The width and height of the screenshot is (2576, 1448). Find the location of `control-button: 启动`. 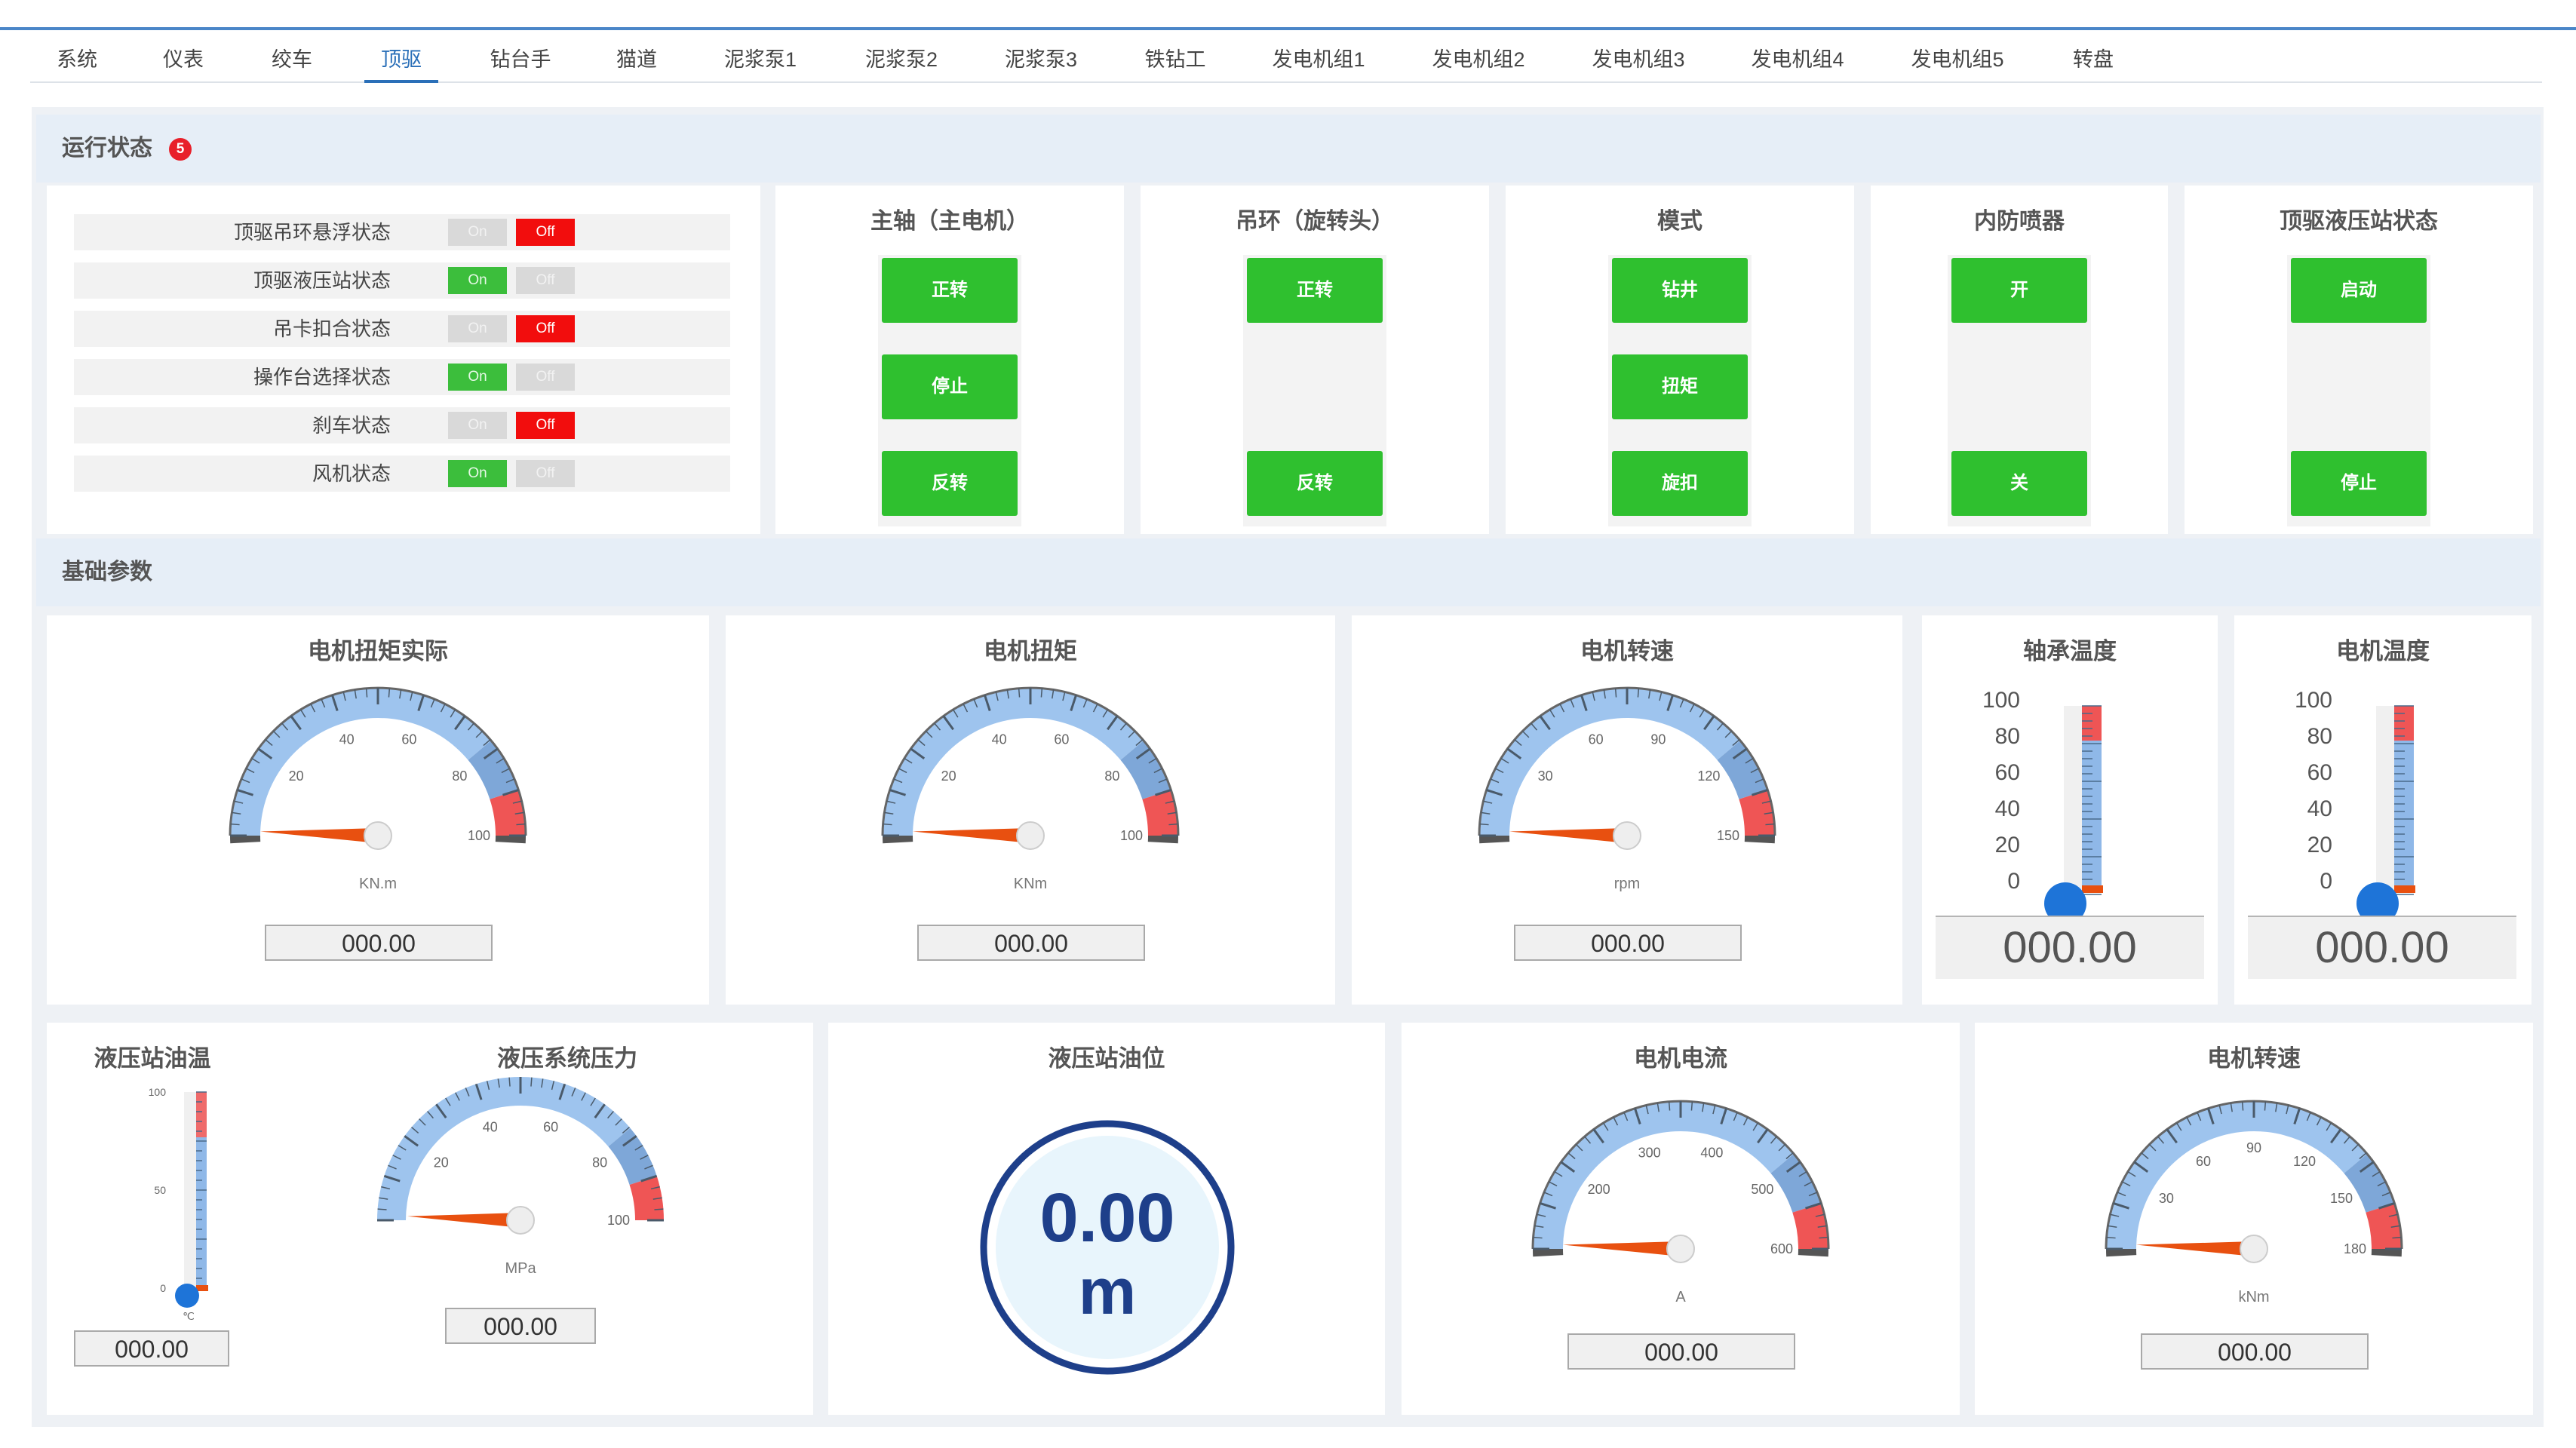

control-button: 启动 is located at coordinates (2359, 290).